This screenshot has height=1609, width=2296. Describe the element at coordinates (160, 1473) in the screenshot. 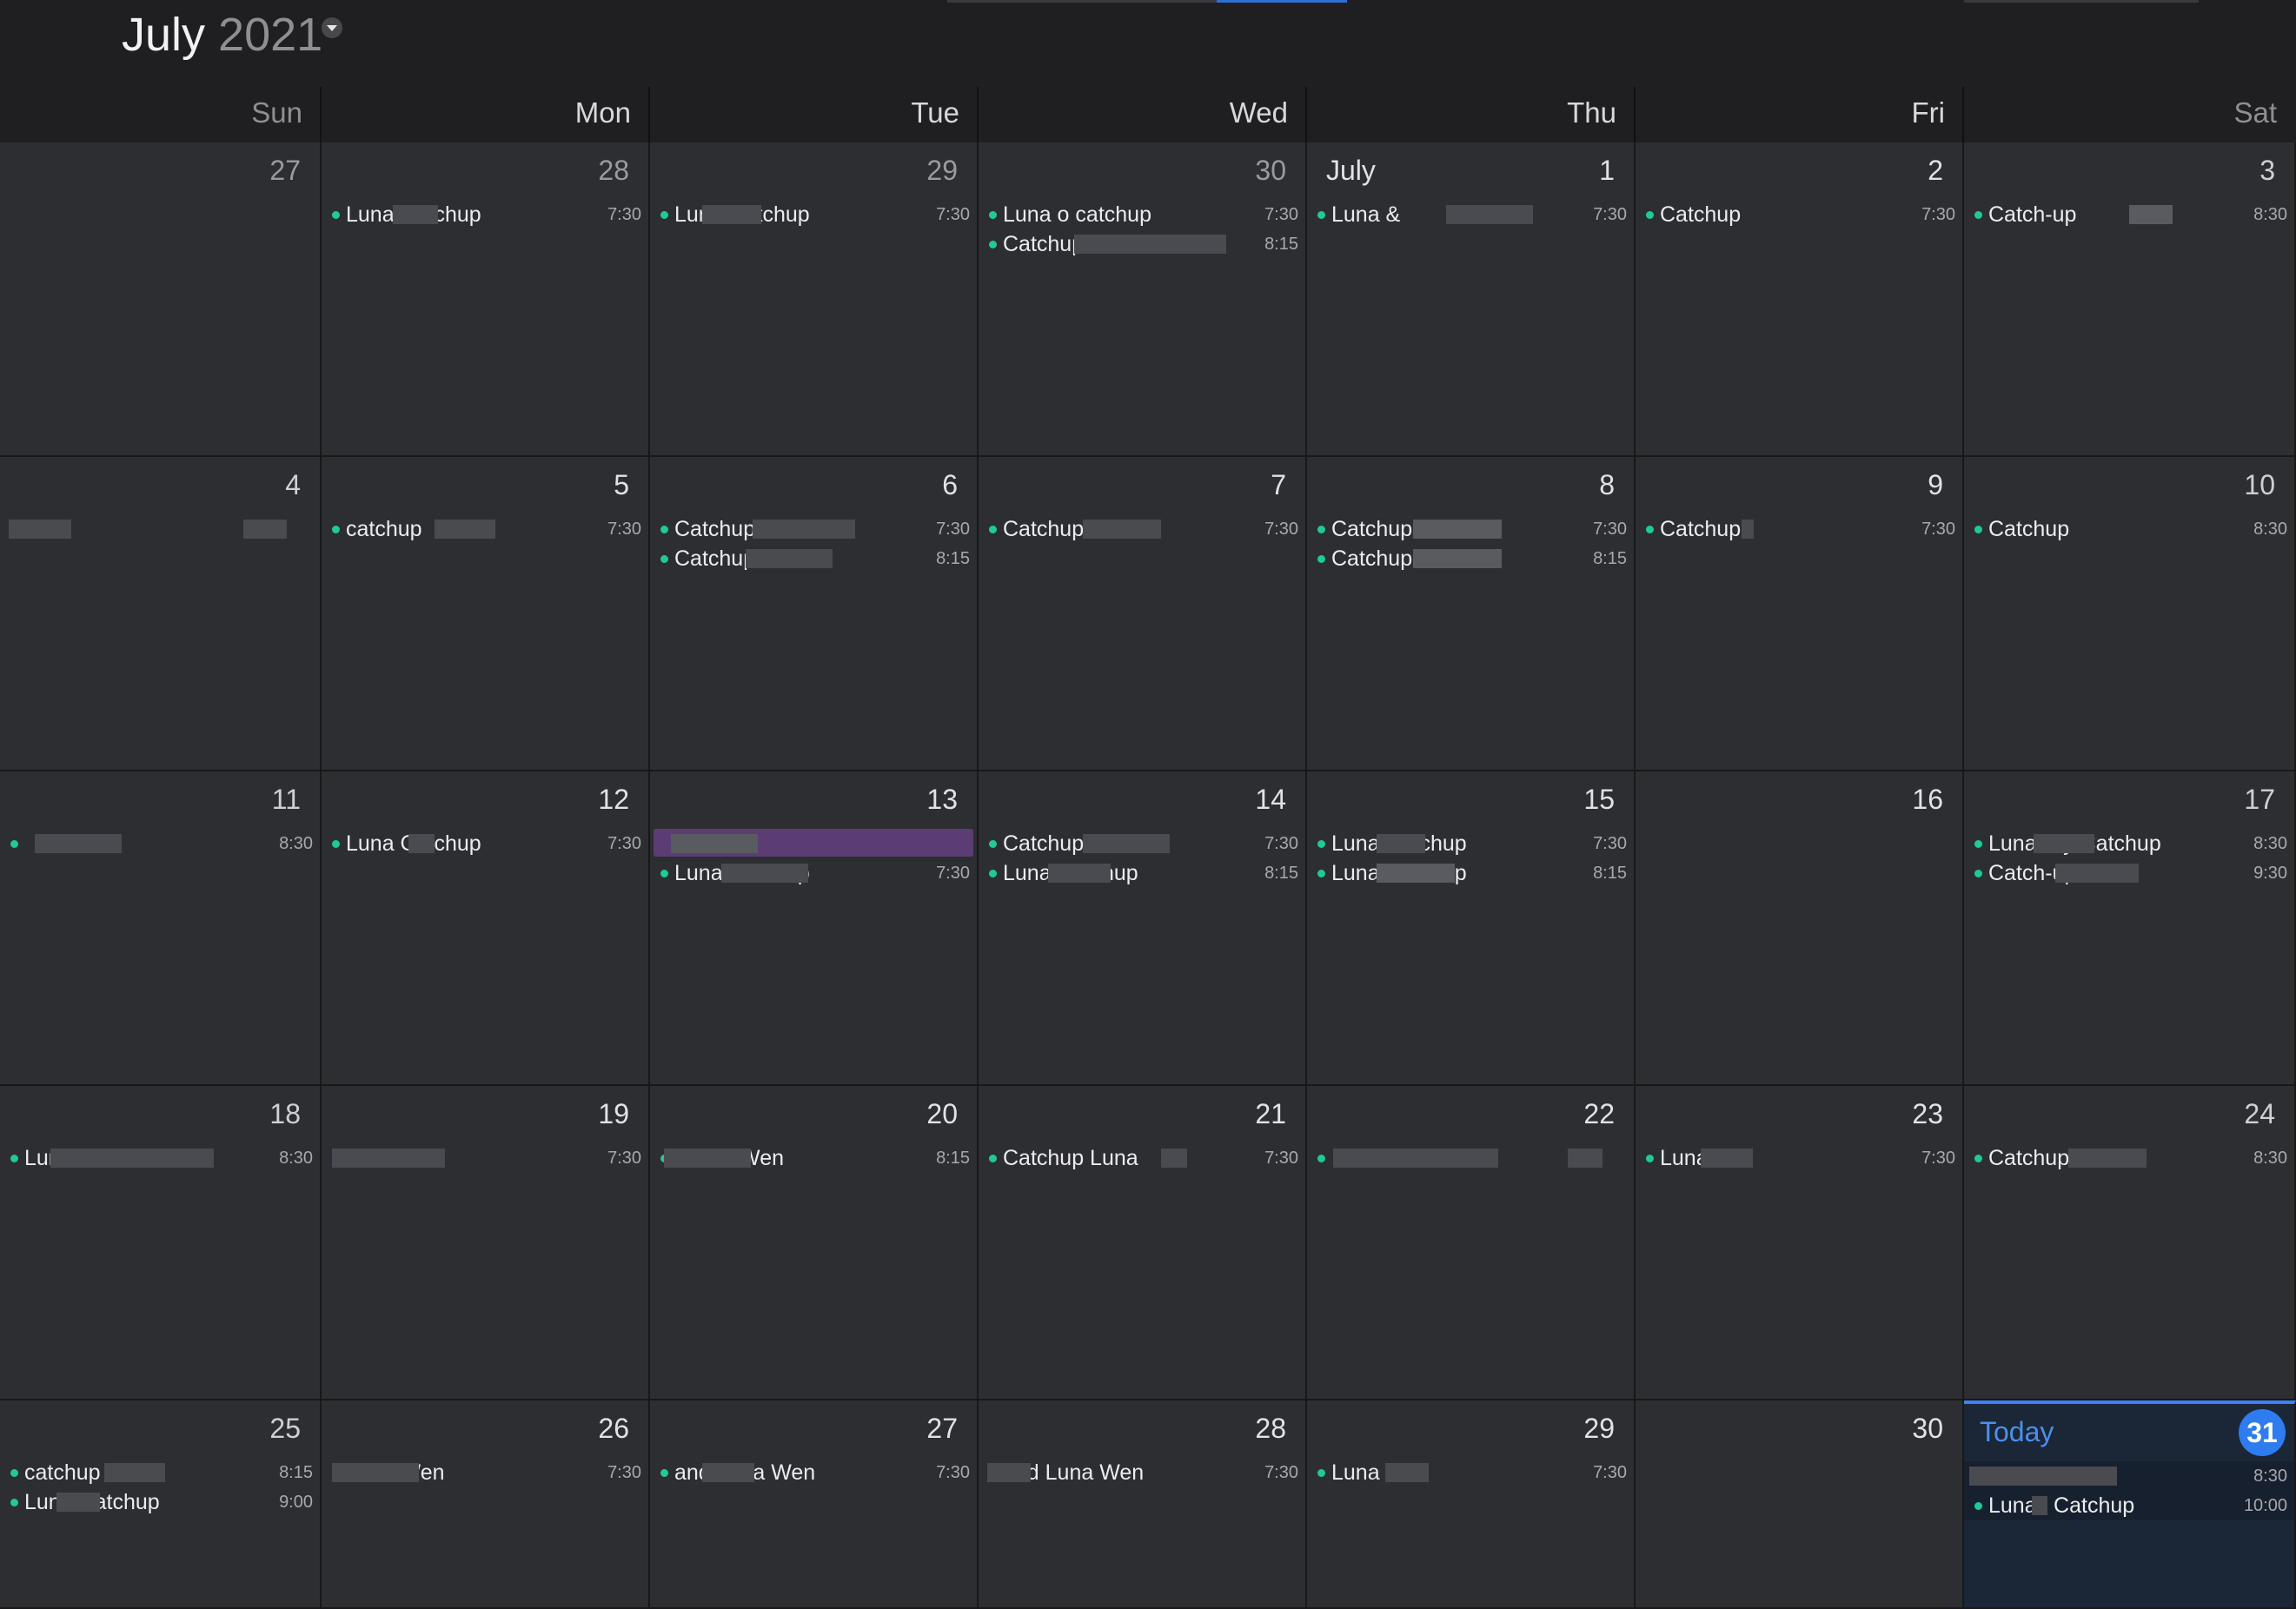

I see `calendar-event: catchup 8:15` at that location.